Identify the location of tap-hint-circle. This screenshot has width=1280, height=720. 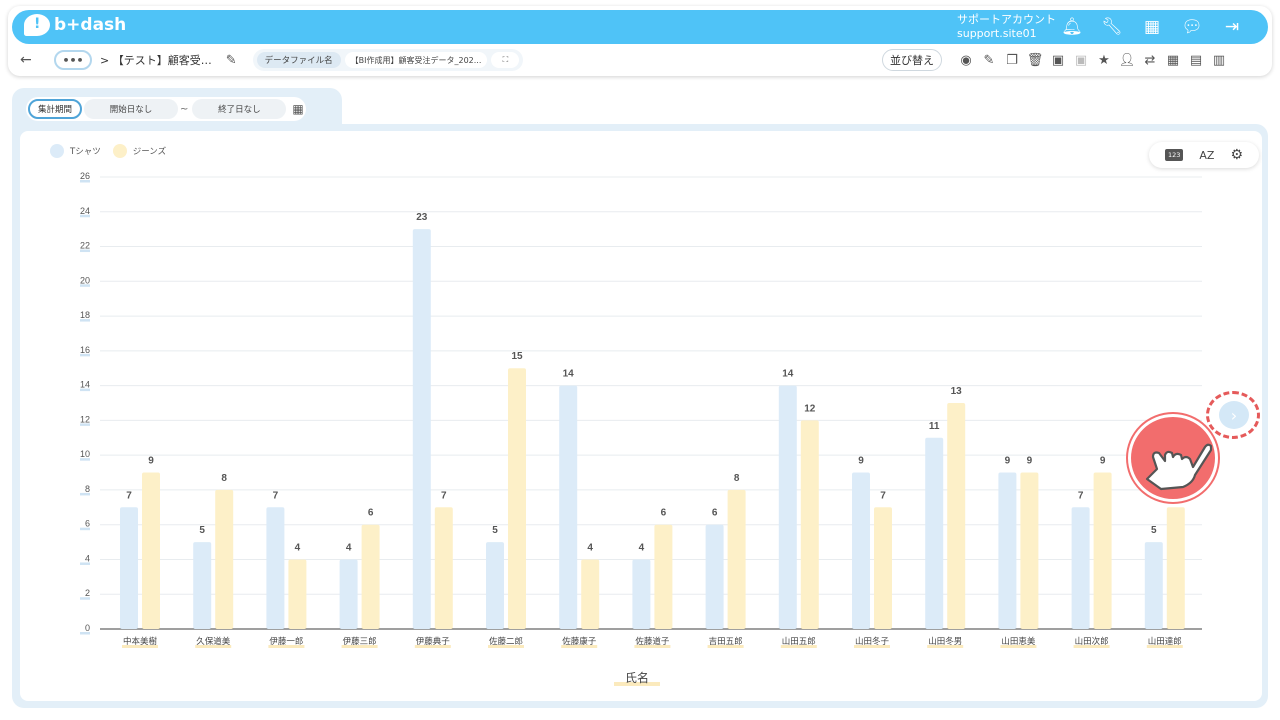
(1173, 458).